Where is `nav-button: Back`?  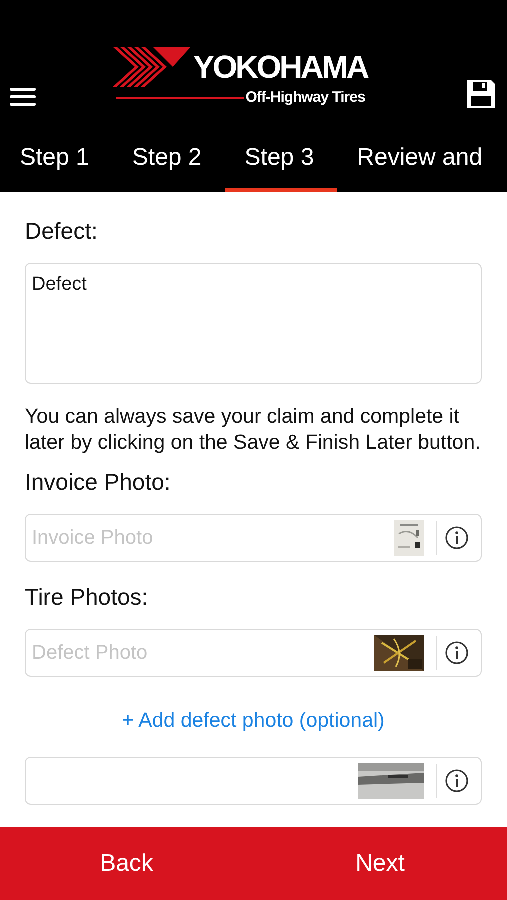
nav-button: Back is located at coordinates (127, 863).